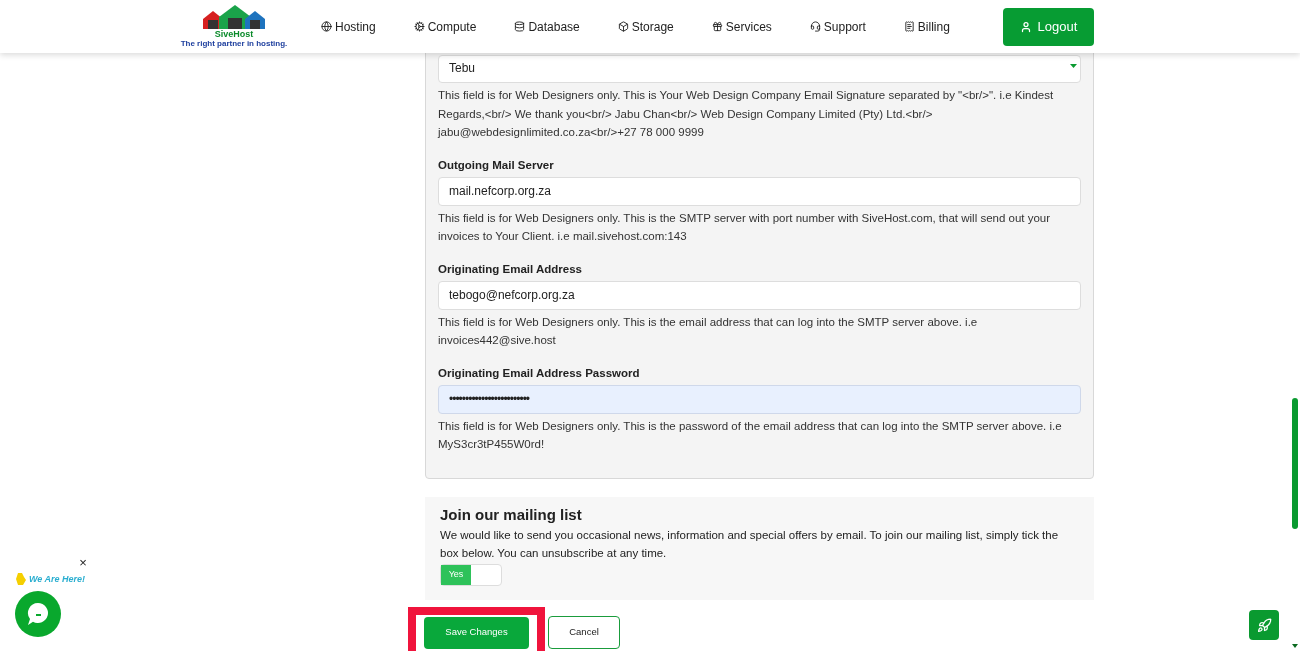  Describe the element at coordinates (759, 69) in the screenshot. I see `signature-textarea: Tebu` at that location.